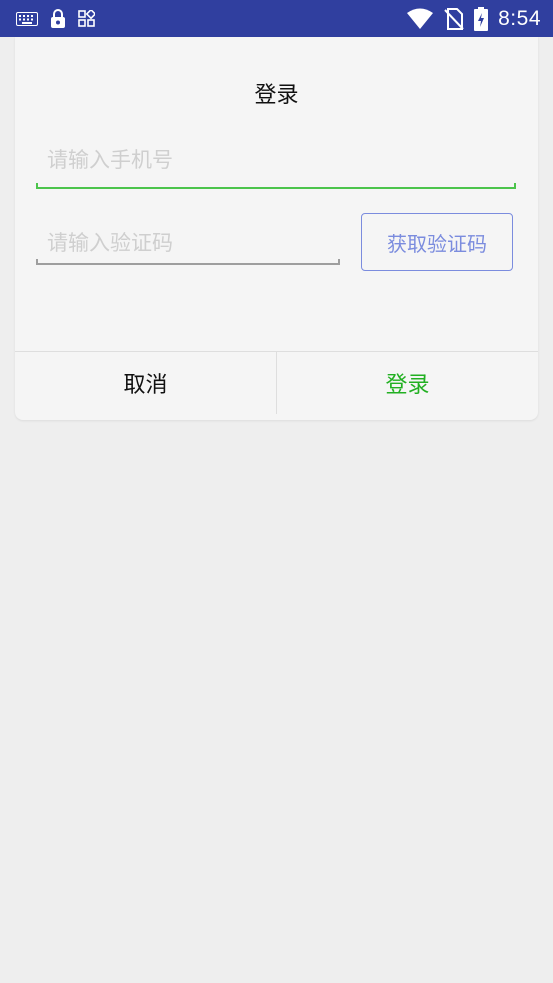  What do you see at coordinates (276, 95) in the screenshot?
I see `dialog-title: 登录` at bounding box center [276, 95].